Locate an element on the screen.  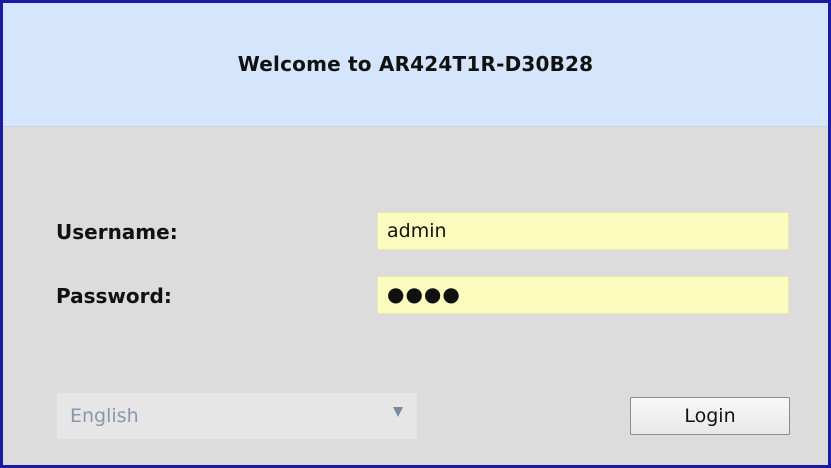
password-input is located at coordinates (583, 295).